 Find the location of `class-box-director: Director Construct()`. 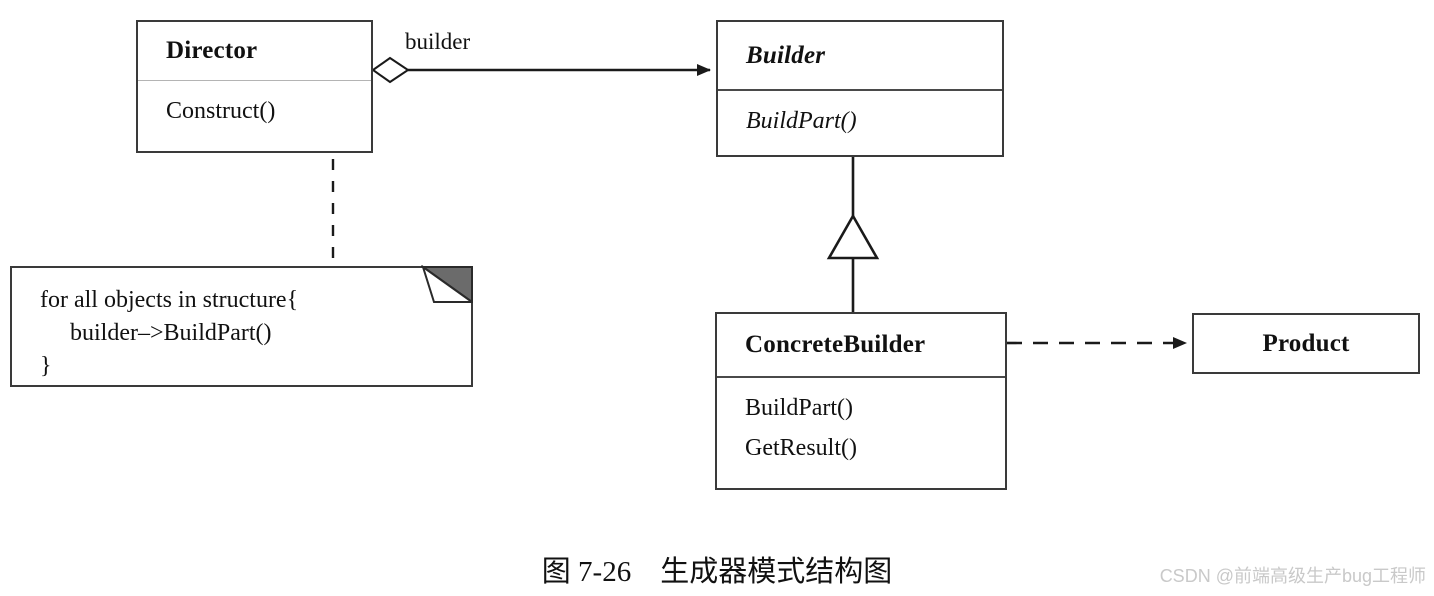

class-box-director: Director Construct() is located at coordinates (254, 86).